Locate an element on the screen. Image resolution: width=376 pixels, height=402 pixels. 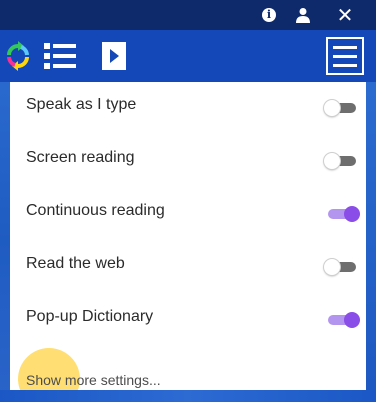
list-view-button is located at coordinates (60, 56).